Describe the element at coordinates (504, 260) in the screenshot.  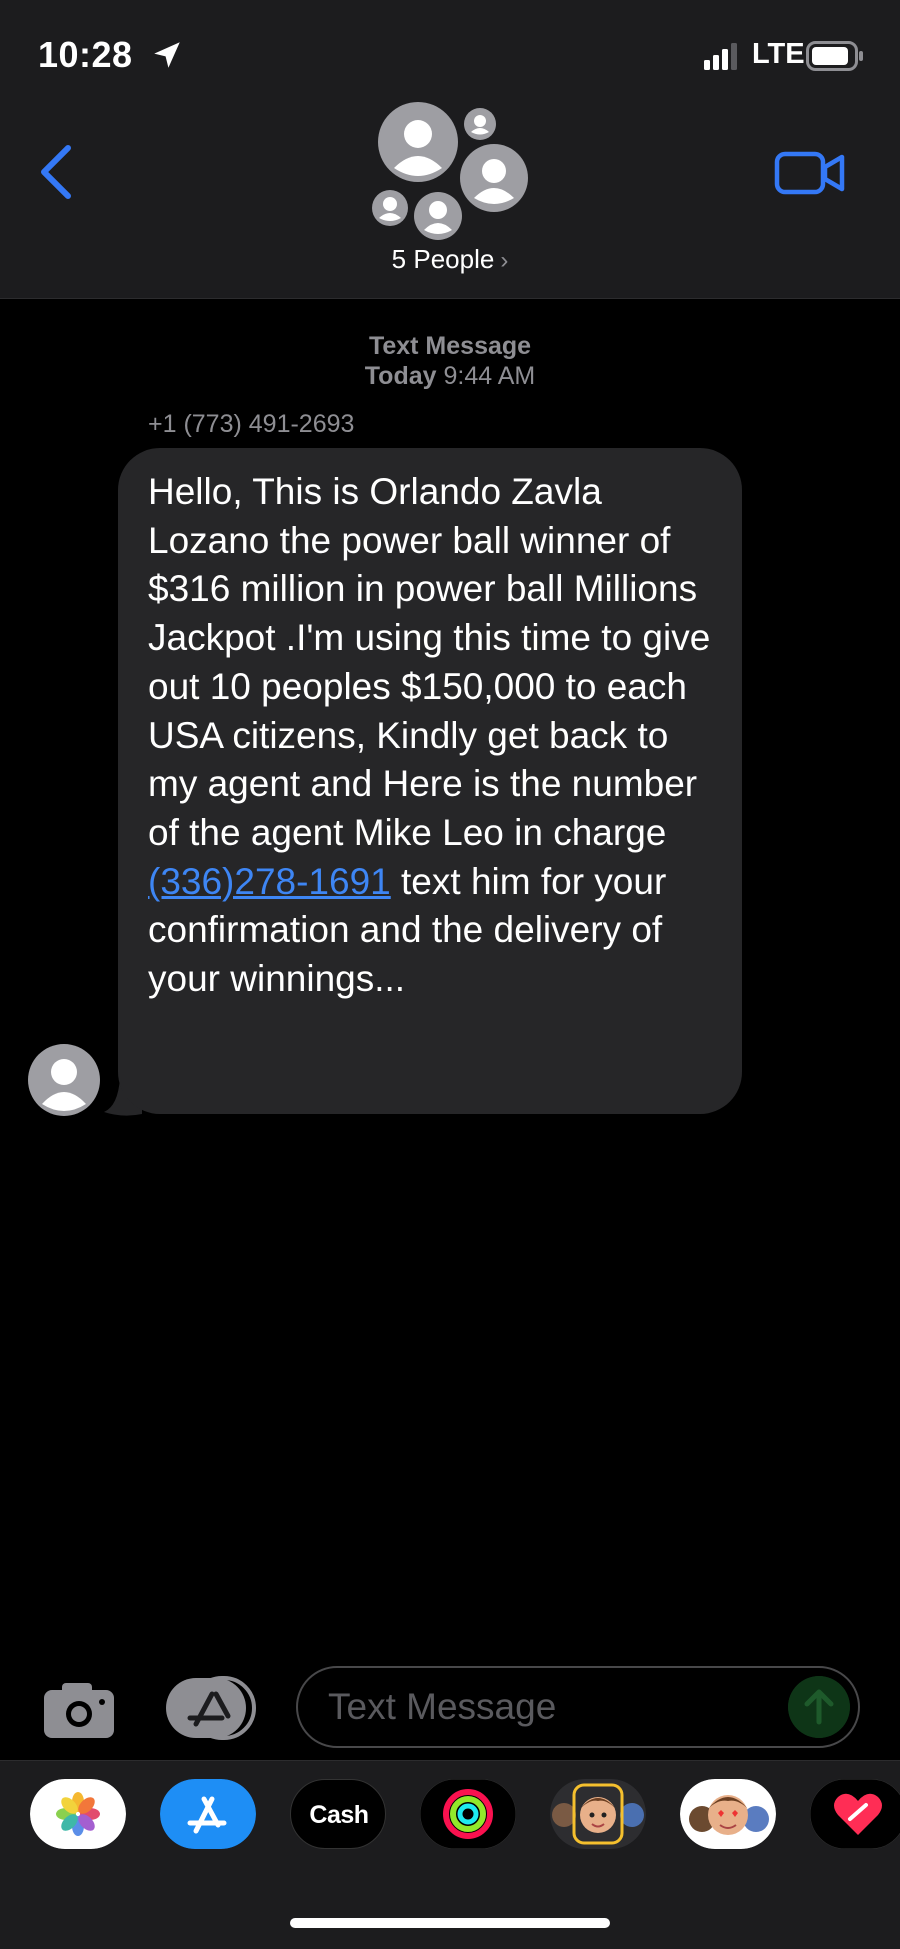
I see `chevron-right-icon: ›` at that location.